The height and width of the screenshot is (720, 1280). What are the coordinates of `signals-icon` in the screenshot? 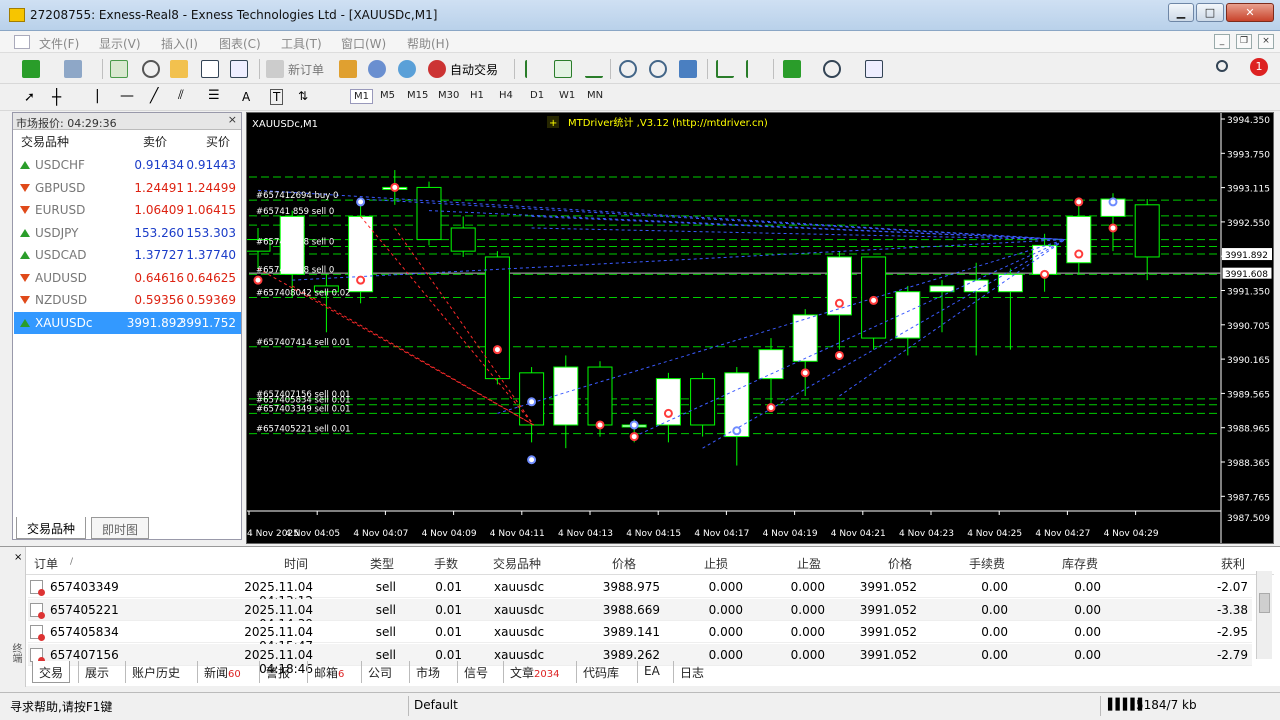 It's located at (407, 69).